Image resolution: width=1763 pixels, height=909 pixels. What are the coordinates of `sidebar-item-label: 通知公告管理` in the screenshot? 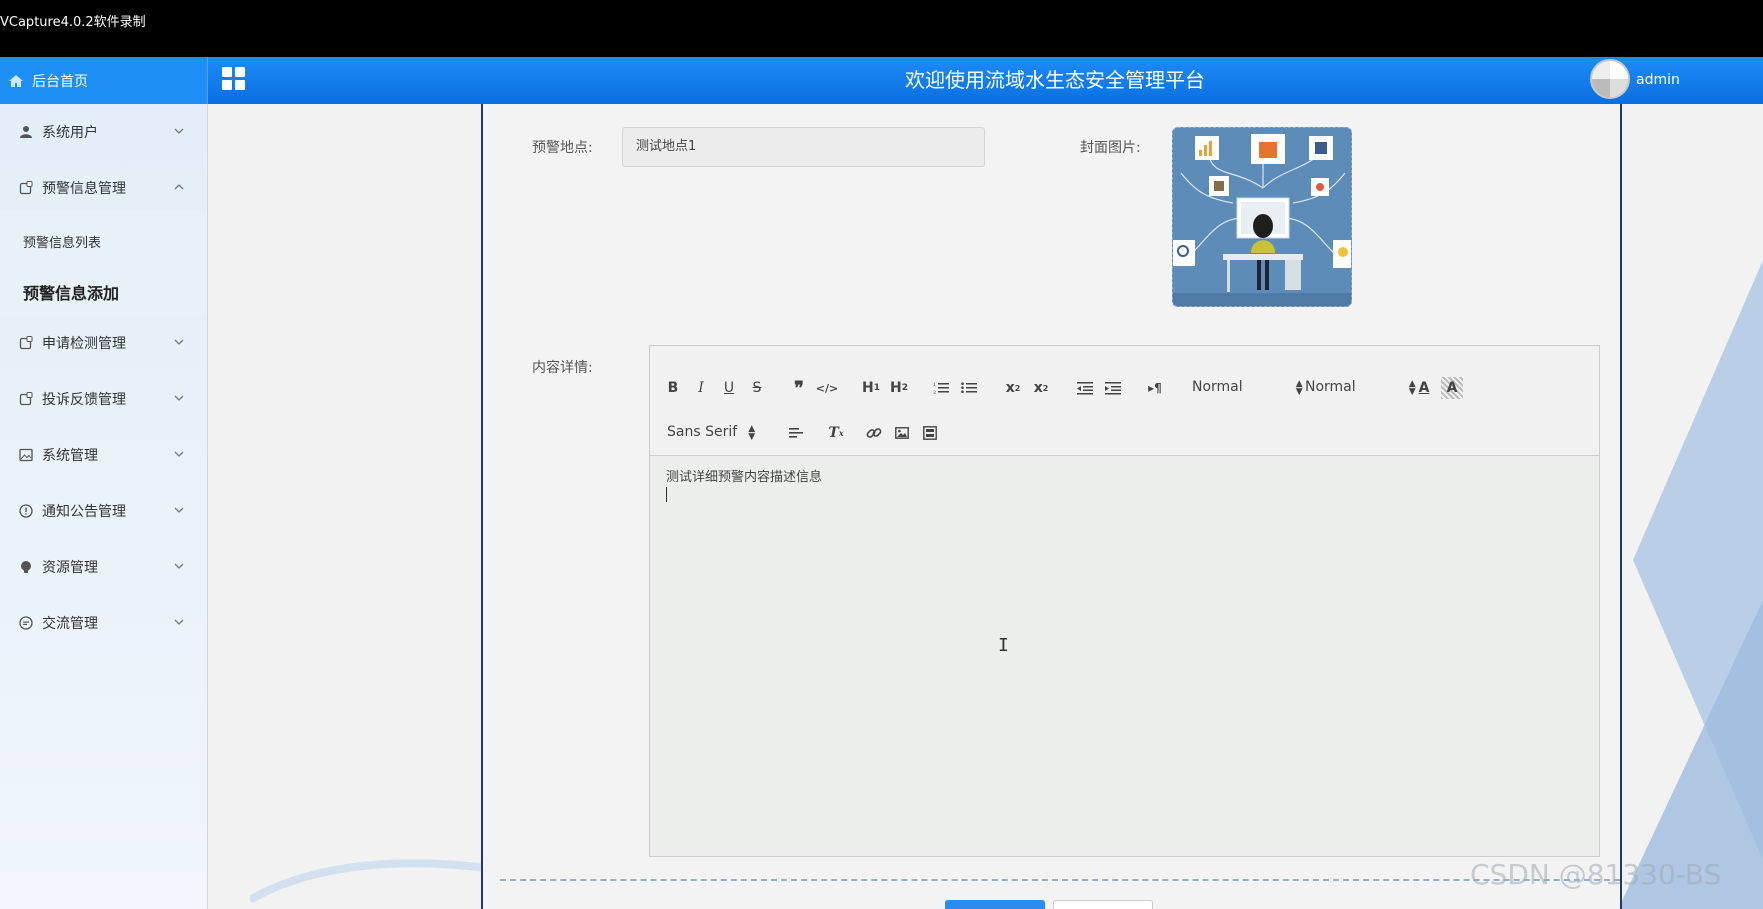 It's located at (84, 512).